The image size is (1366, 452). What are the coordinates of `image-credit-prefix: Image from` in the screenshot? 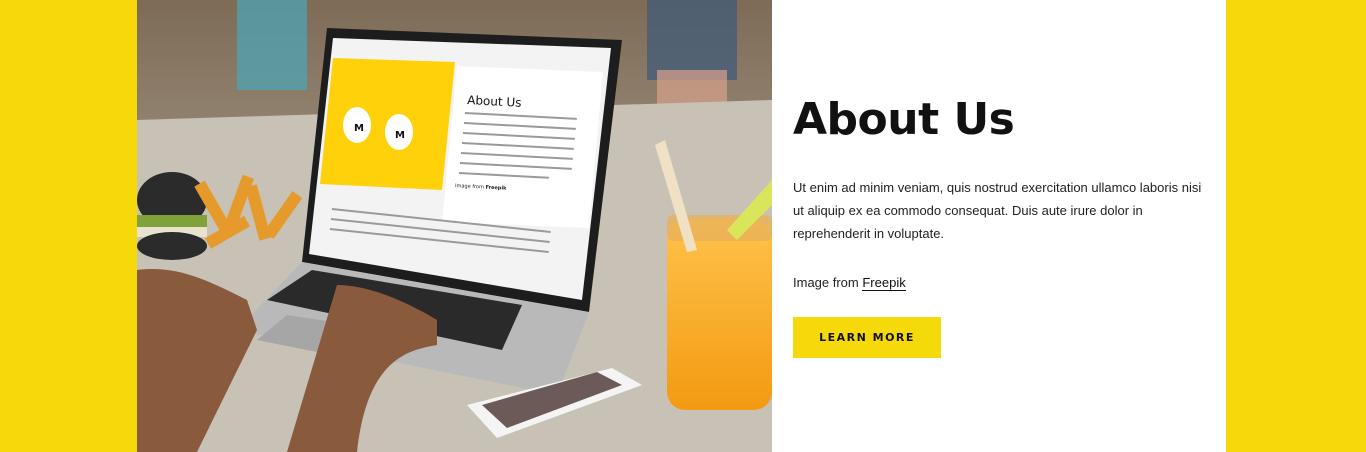 It's located at (828, 282).